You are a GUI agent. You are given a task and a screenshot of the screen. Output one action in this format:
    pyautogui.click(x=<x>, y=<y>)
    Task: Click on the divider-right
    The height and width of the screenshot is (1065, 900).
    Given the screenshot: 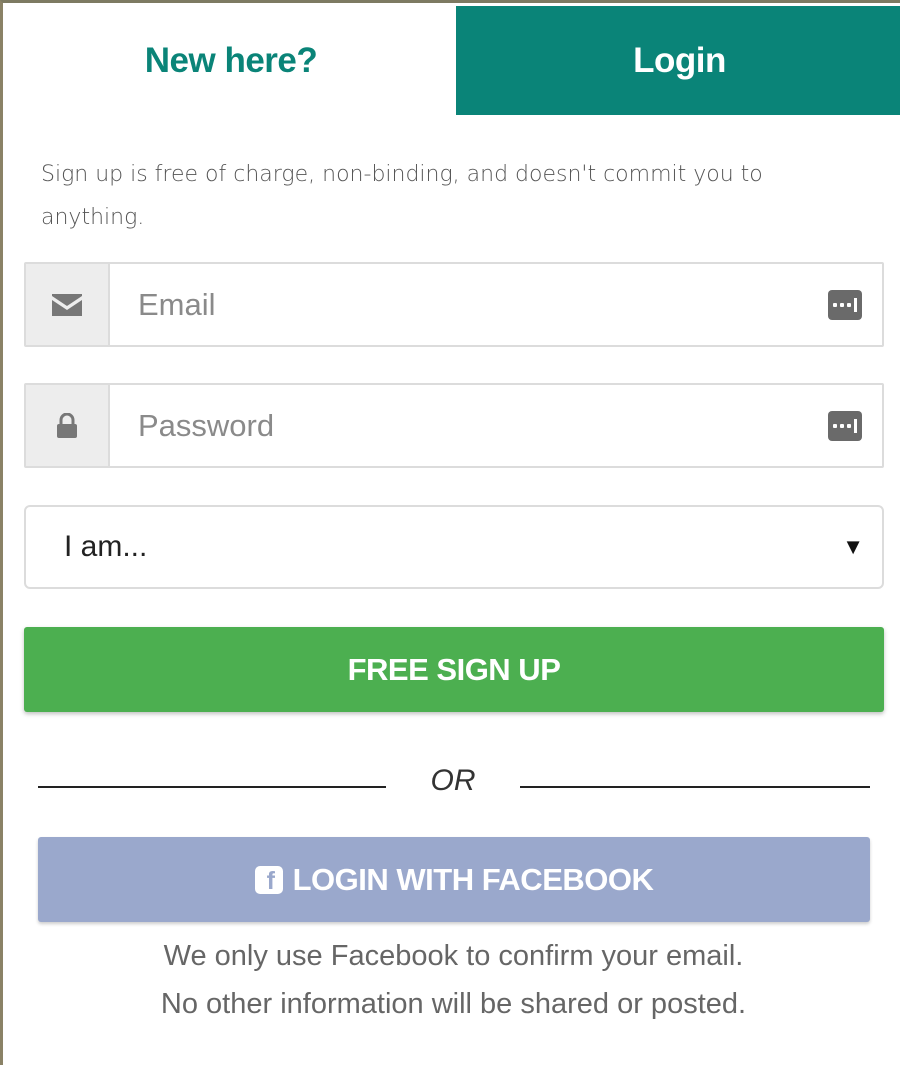 What is the action you would take?
    pyautogui.click(x=695, y=787)
    